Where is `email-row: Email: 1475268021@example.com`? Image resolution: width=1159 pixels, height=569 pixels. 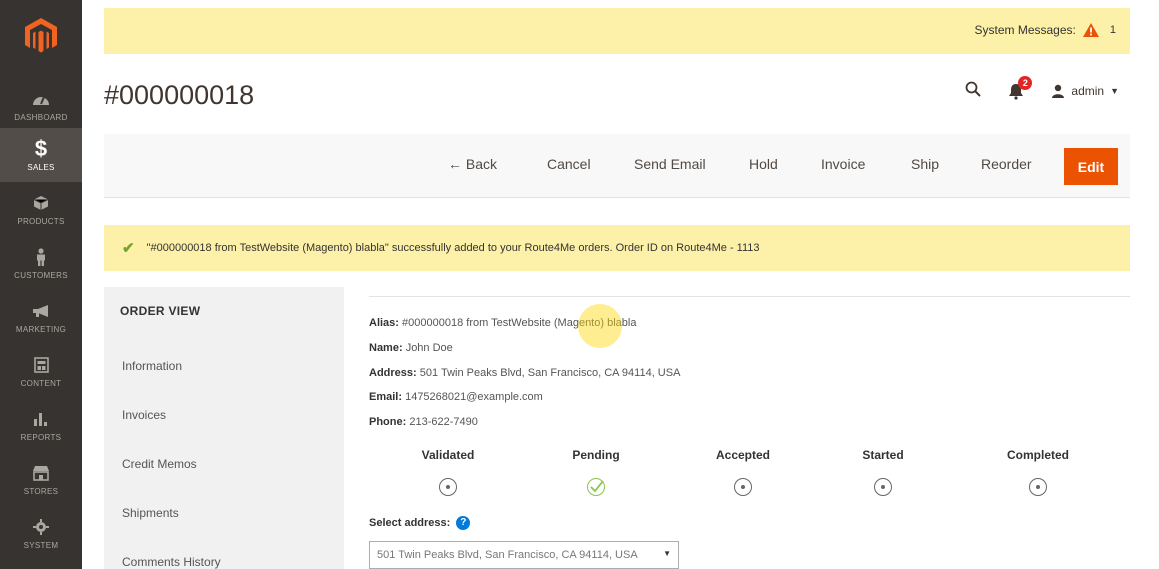
email-row: Email: 1475268021@example.com is located at coordinates (456, 397).